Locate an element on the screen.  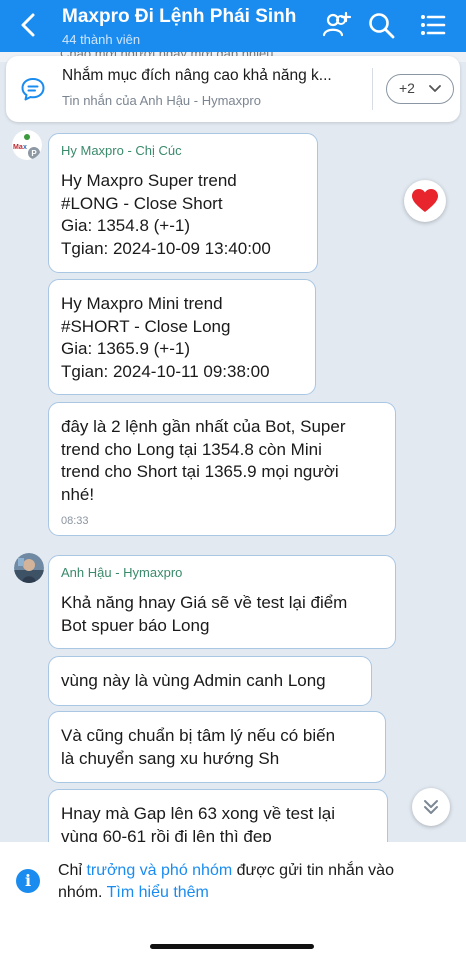
message-line: Và cũng chuẩn bị tâm lý nếu có biến is located at coordinates (198, 735).